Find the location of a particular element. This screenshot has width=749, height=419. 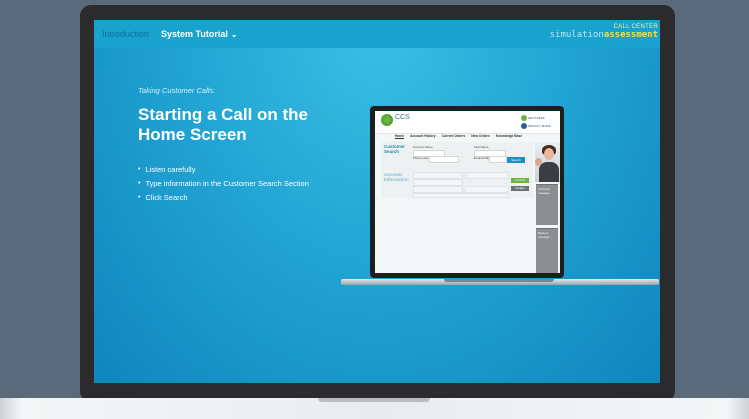

slide-title: Starting a Call on the Home Screen is located at coordinates (223, 124).